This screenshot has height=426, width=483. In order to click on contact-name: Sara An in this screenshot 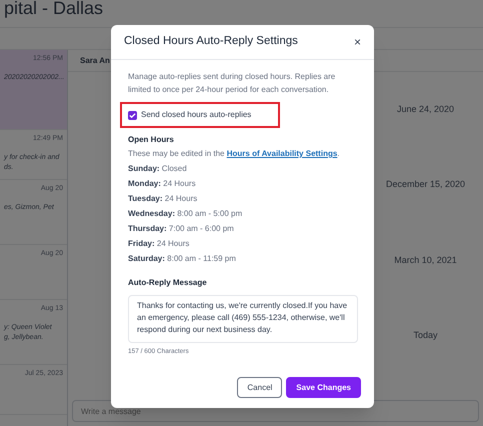, I will do `click(95, 60)`.